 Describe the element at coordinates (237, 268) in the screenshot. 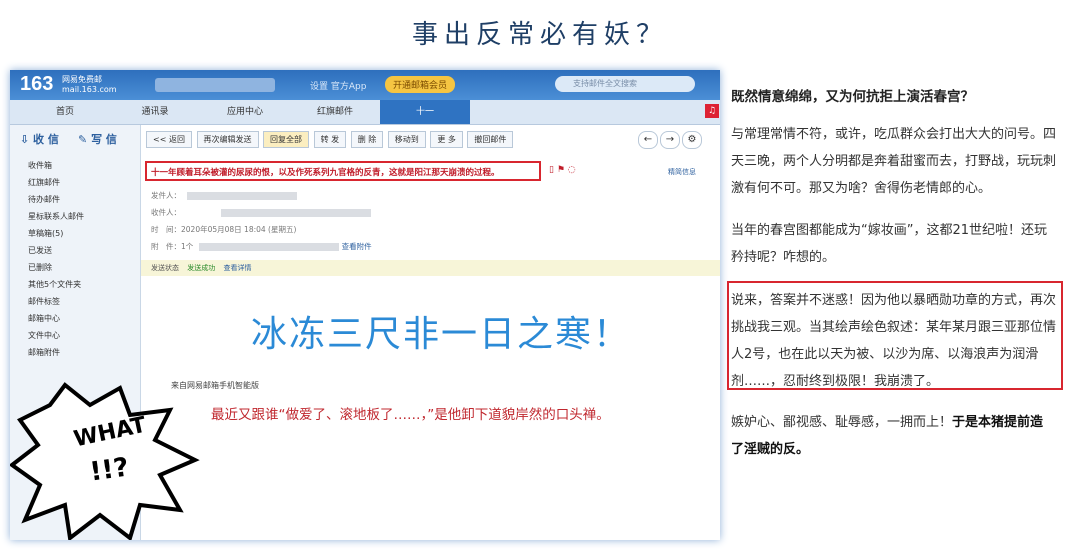

I see `status-detail-link: 查看详情` at that location.